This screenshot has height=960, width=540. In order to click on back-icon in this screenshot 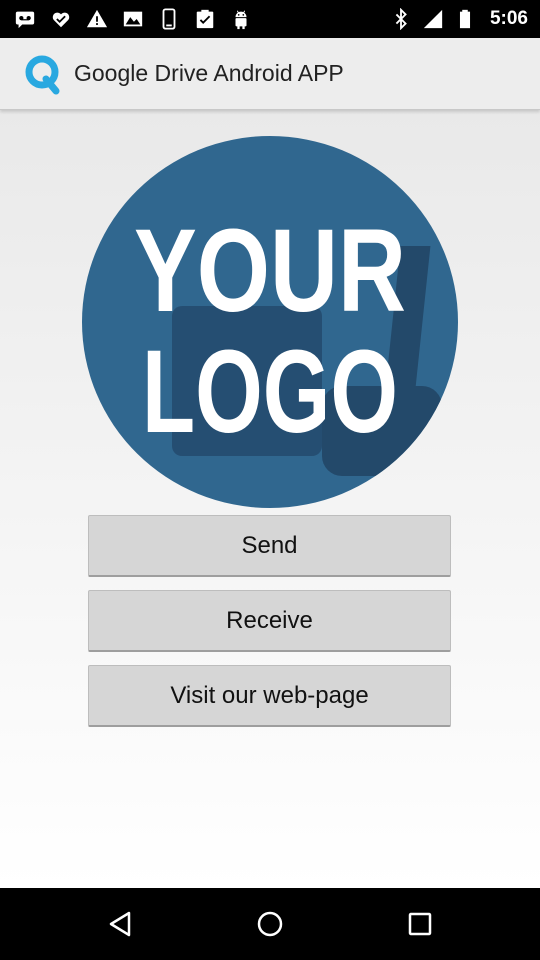, I will do `click(120, 924)`.